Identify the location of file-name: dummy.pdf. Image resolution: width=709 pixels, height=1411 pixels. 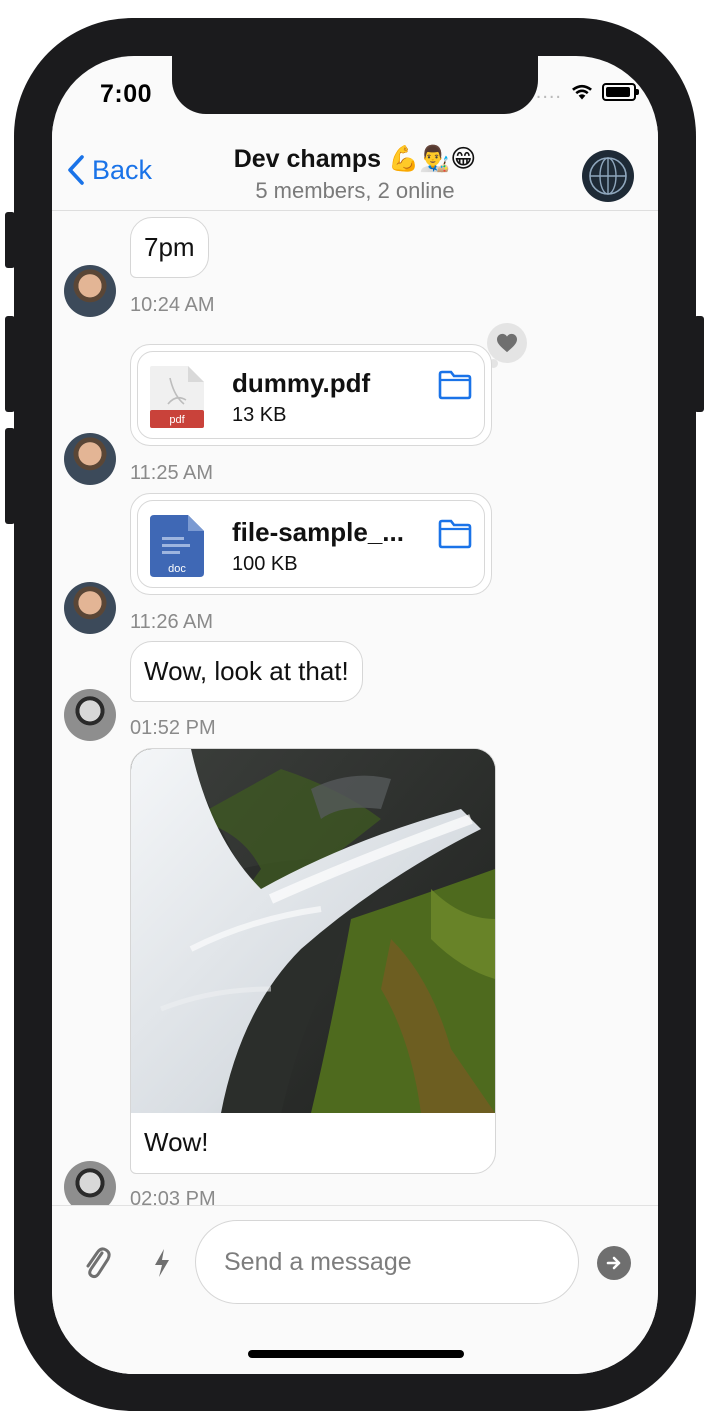
(301, 383).